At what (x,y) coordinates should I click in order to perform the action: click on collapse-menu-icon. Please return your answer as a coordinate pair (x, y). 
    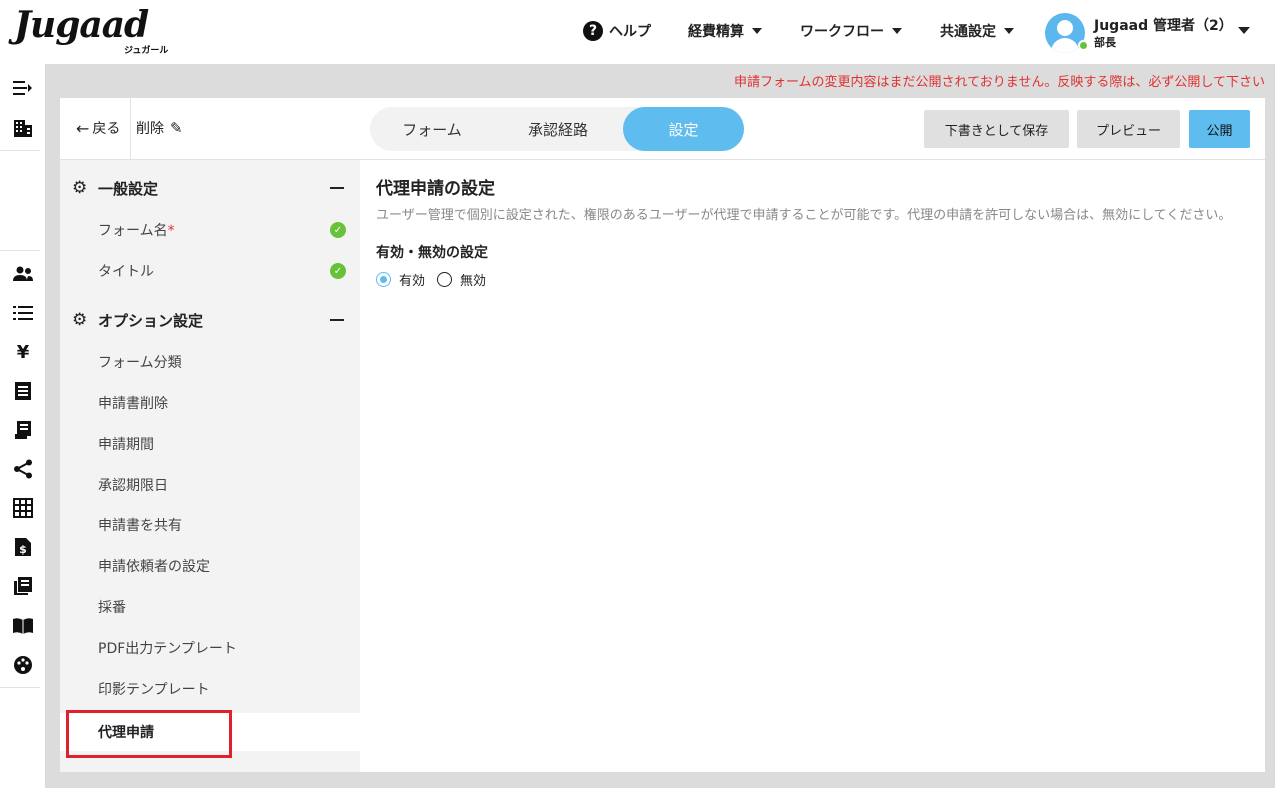
    Looking at the image, I should click on (23, 88).